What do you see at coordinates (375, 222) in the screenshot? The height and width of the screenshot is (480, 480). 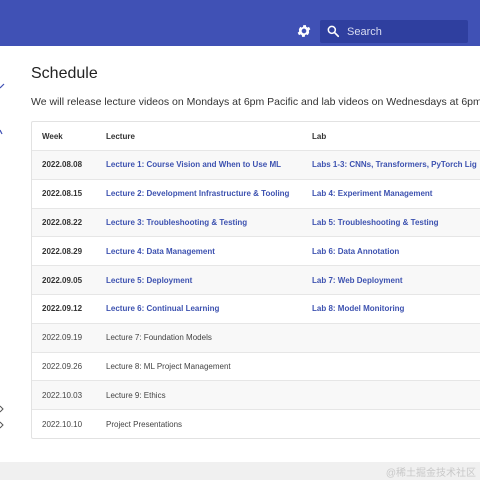 I see `lab-link: Lab 5: Troubleshooting & Testing` at bounding box center [375, 222].